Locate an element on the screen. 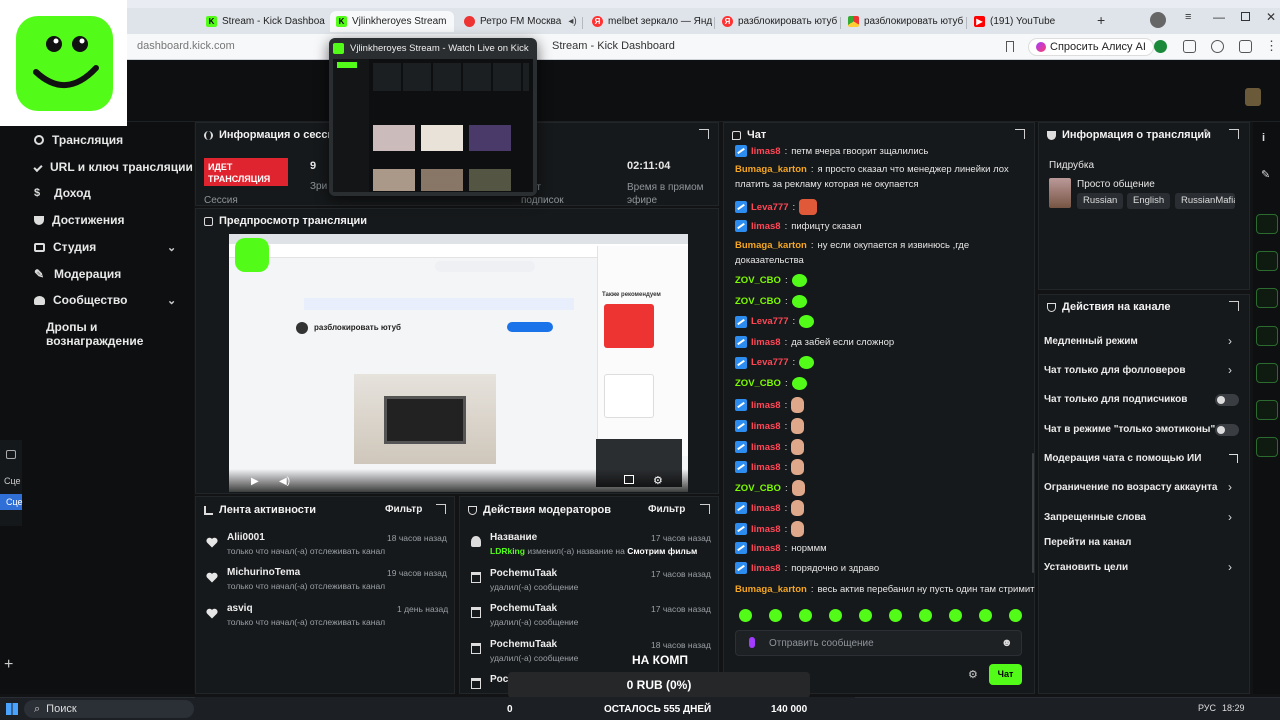  tab-menu-icon: ≡ is located at coordinates (1188, 17).